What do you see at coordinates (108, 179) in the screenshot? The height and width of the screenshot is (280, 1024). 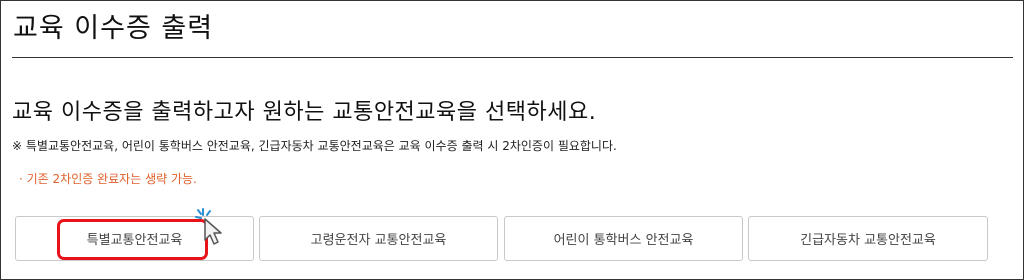 I see `skip-note: · 기존 2차인증 완료자는 생략 가능.` at bounding box center [108, 179].